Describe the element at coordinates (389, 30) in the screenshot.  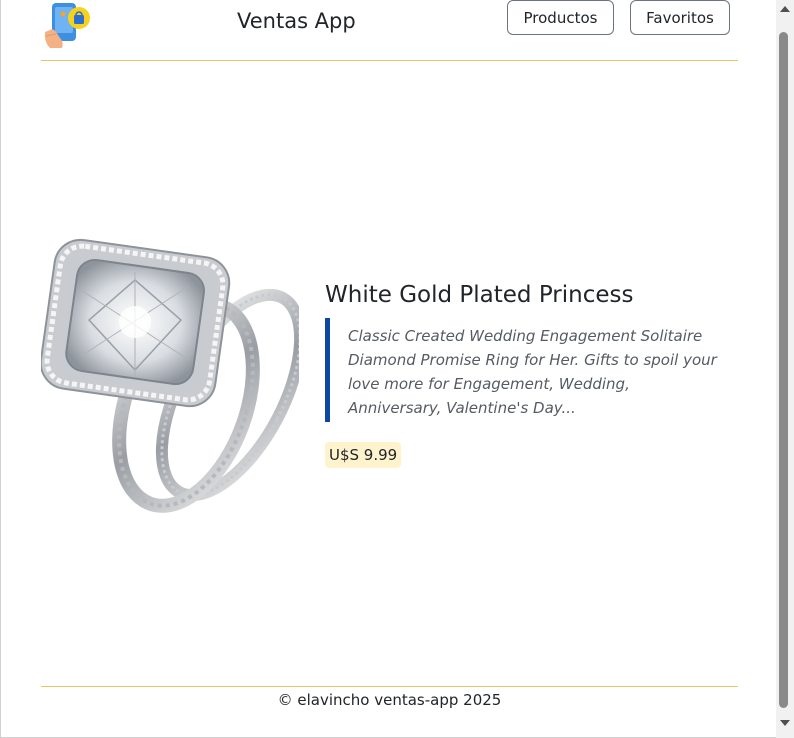
I see `app-header: Ventas App Productos Favoritos` at that location.